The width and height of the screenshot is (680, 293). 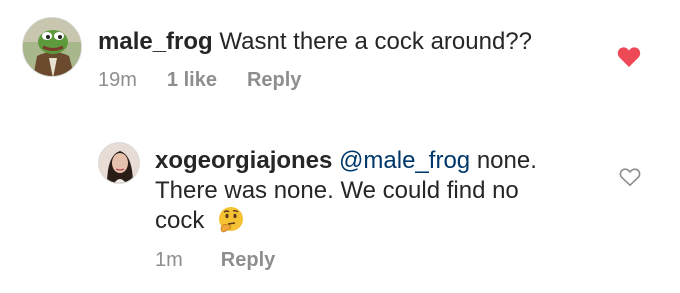 I want to click on frog-avatar-icon, so click(x=52, y=47).